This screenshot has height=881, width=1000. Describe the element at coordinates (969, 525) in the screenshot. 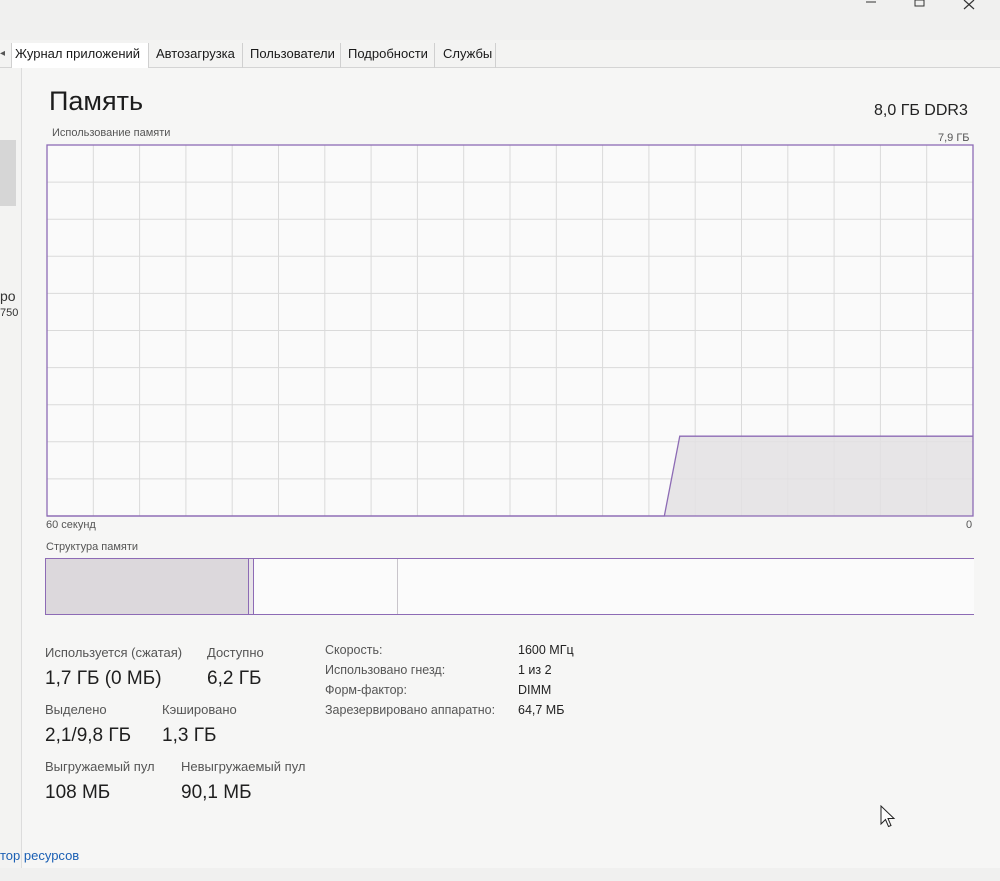

I see `axis-right-label: 0` at that location.